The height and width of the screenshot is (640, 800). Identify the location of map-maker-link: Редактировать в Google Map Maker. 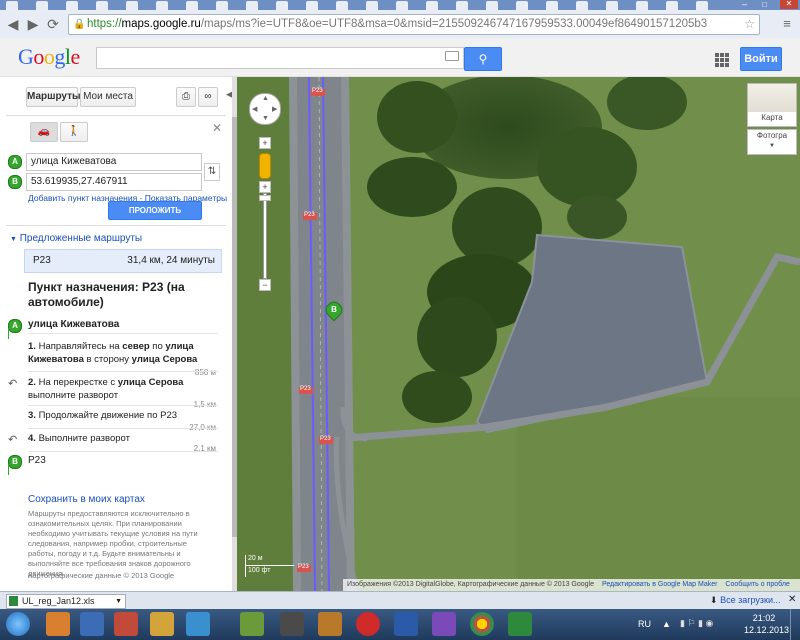
(660, 584).